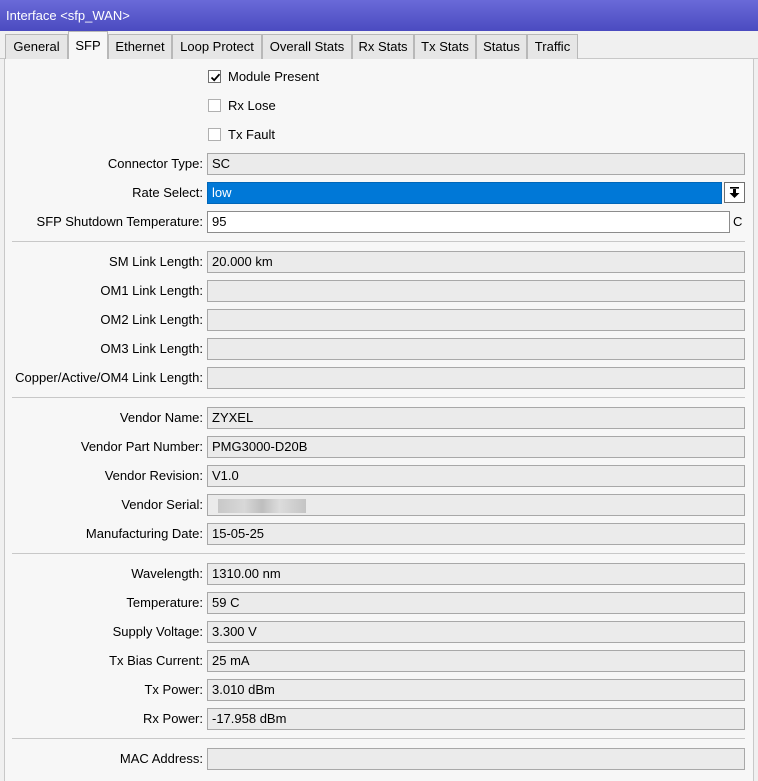 The image size is (758, 781). What do you see at coordinates (161, 758) in the screenshot?
I see `mac-address-label: MAC Address:` at bounding box center [161, 758].